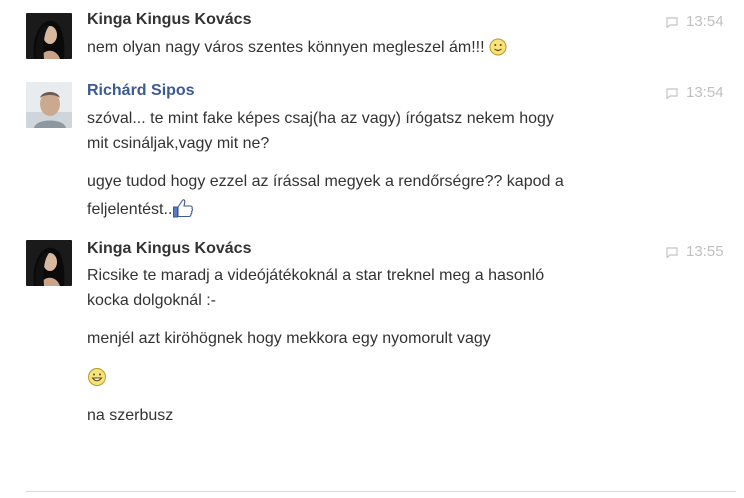 The width and height of the screenshot is (744, 498). Describe the element at coordinates (381, 491) in the screenshot. I see `divider` at that location.